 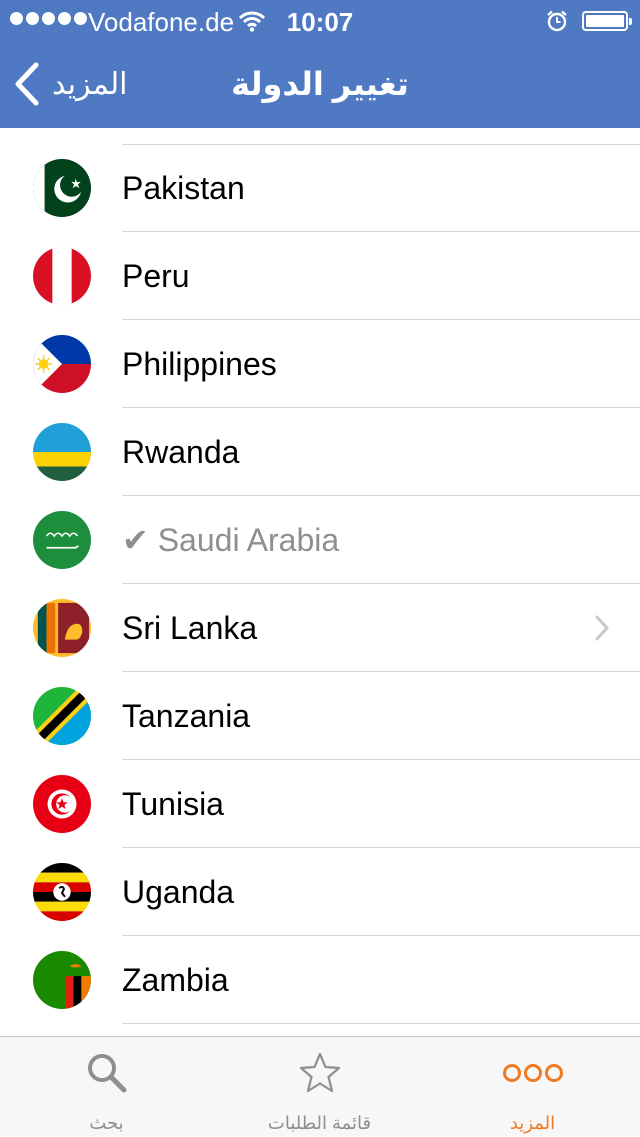 What do you see at coordinates (140, 540) in the screenshot?
I see `checkmark-icon: ✔` at bounding box center [140, 540].